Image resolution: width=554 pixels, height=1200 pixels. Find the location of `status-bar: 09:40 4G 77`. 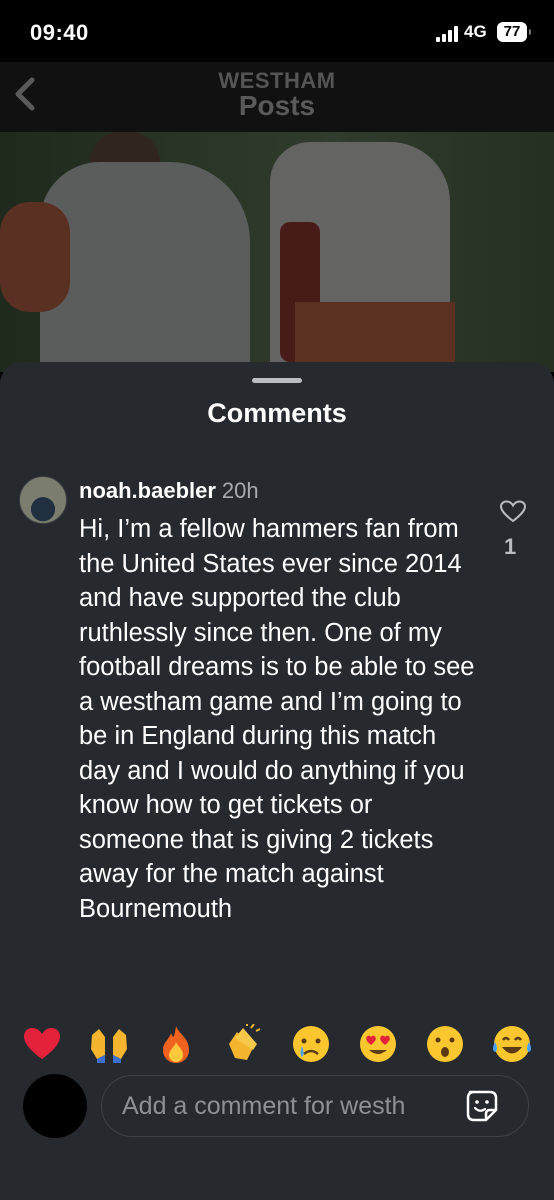

status-bar: 09:40 4G 77 is located at coordinates (277, 35).